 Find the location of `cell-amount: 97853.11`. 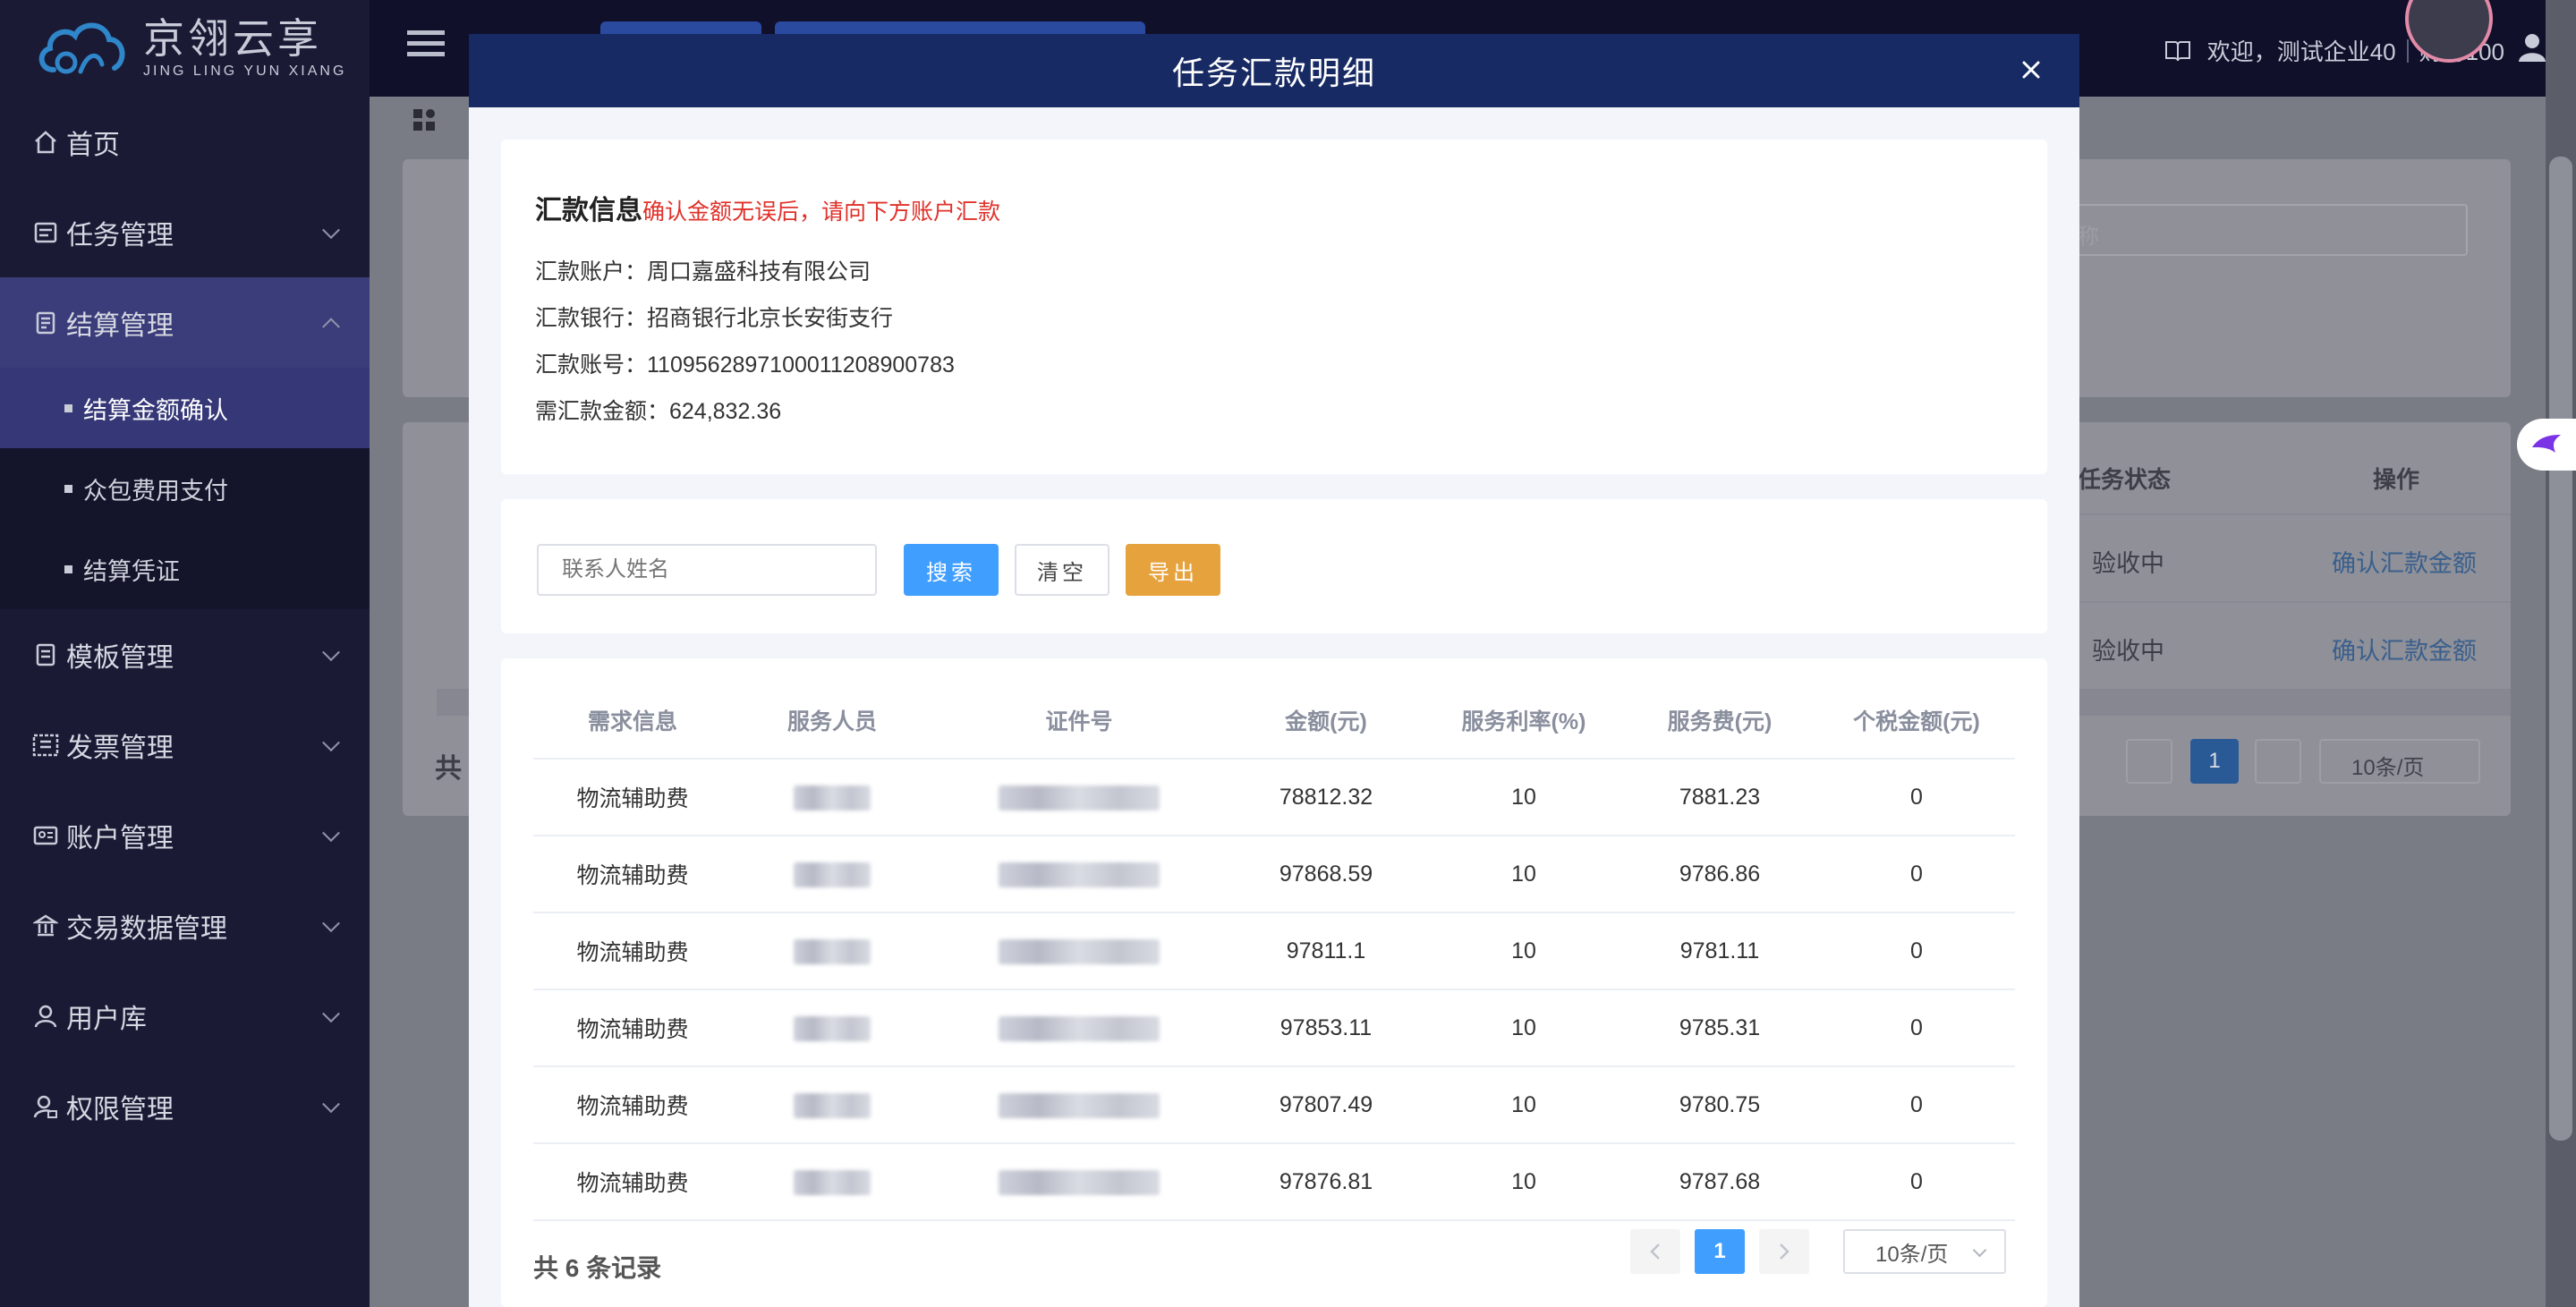

cell-amount: 97853.11 is located at coordinates (1326, 1028).